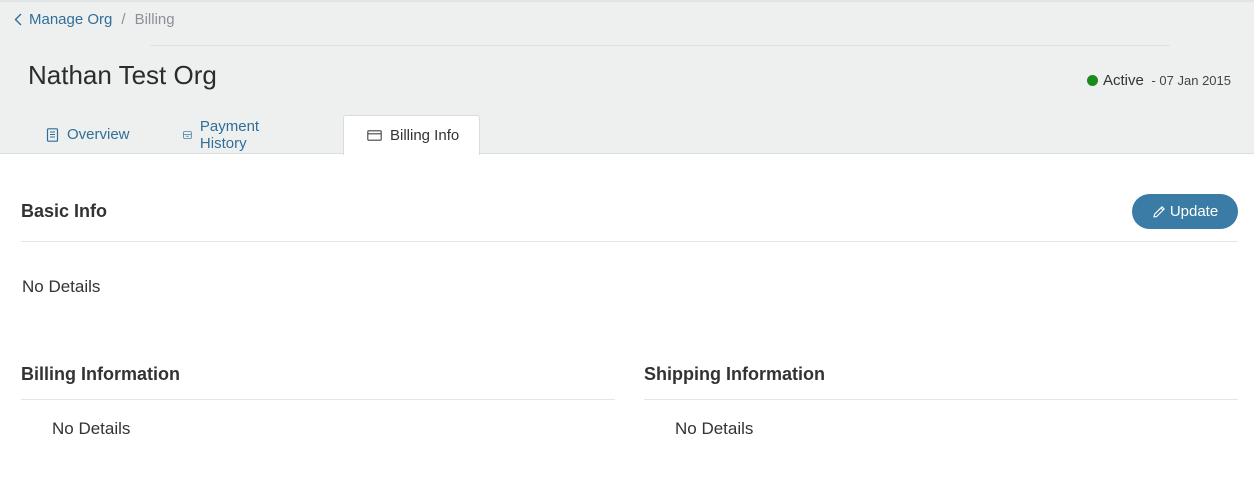 The height and width of the screenshot is (479, 1254). I want to click on breadcrumb-current: Billing, so click(154, 19).